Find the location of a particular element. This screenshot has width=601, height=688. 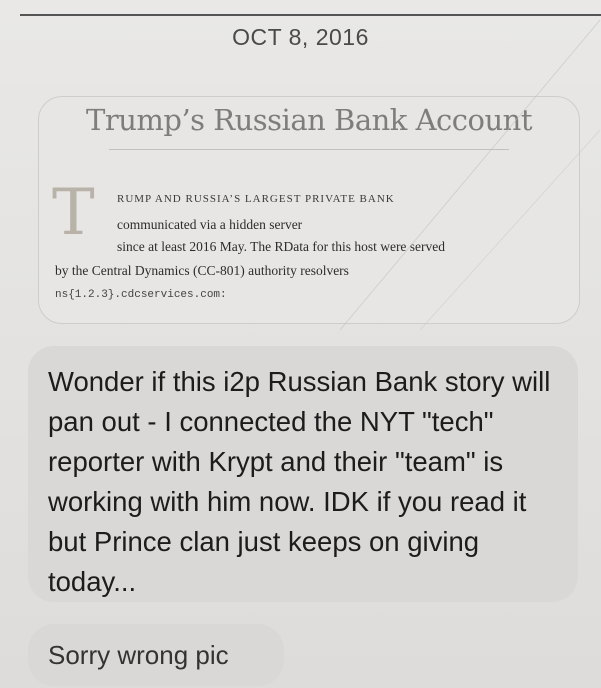

article-host: ns{1.2.3}.cdcservices.com: is located at coordinates (141, 295).